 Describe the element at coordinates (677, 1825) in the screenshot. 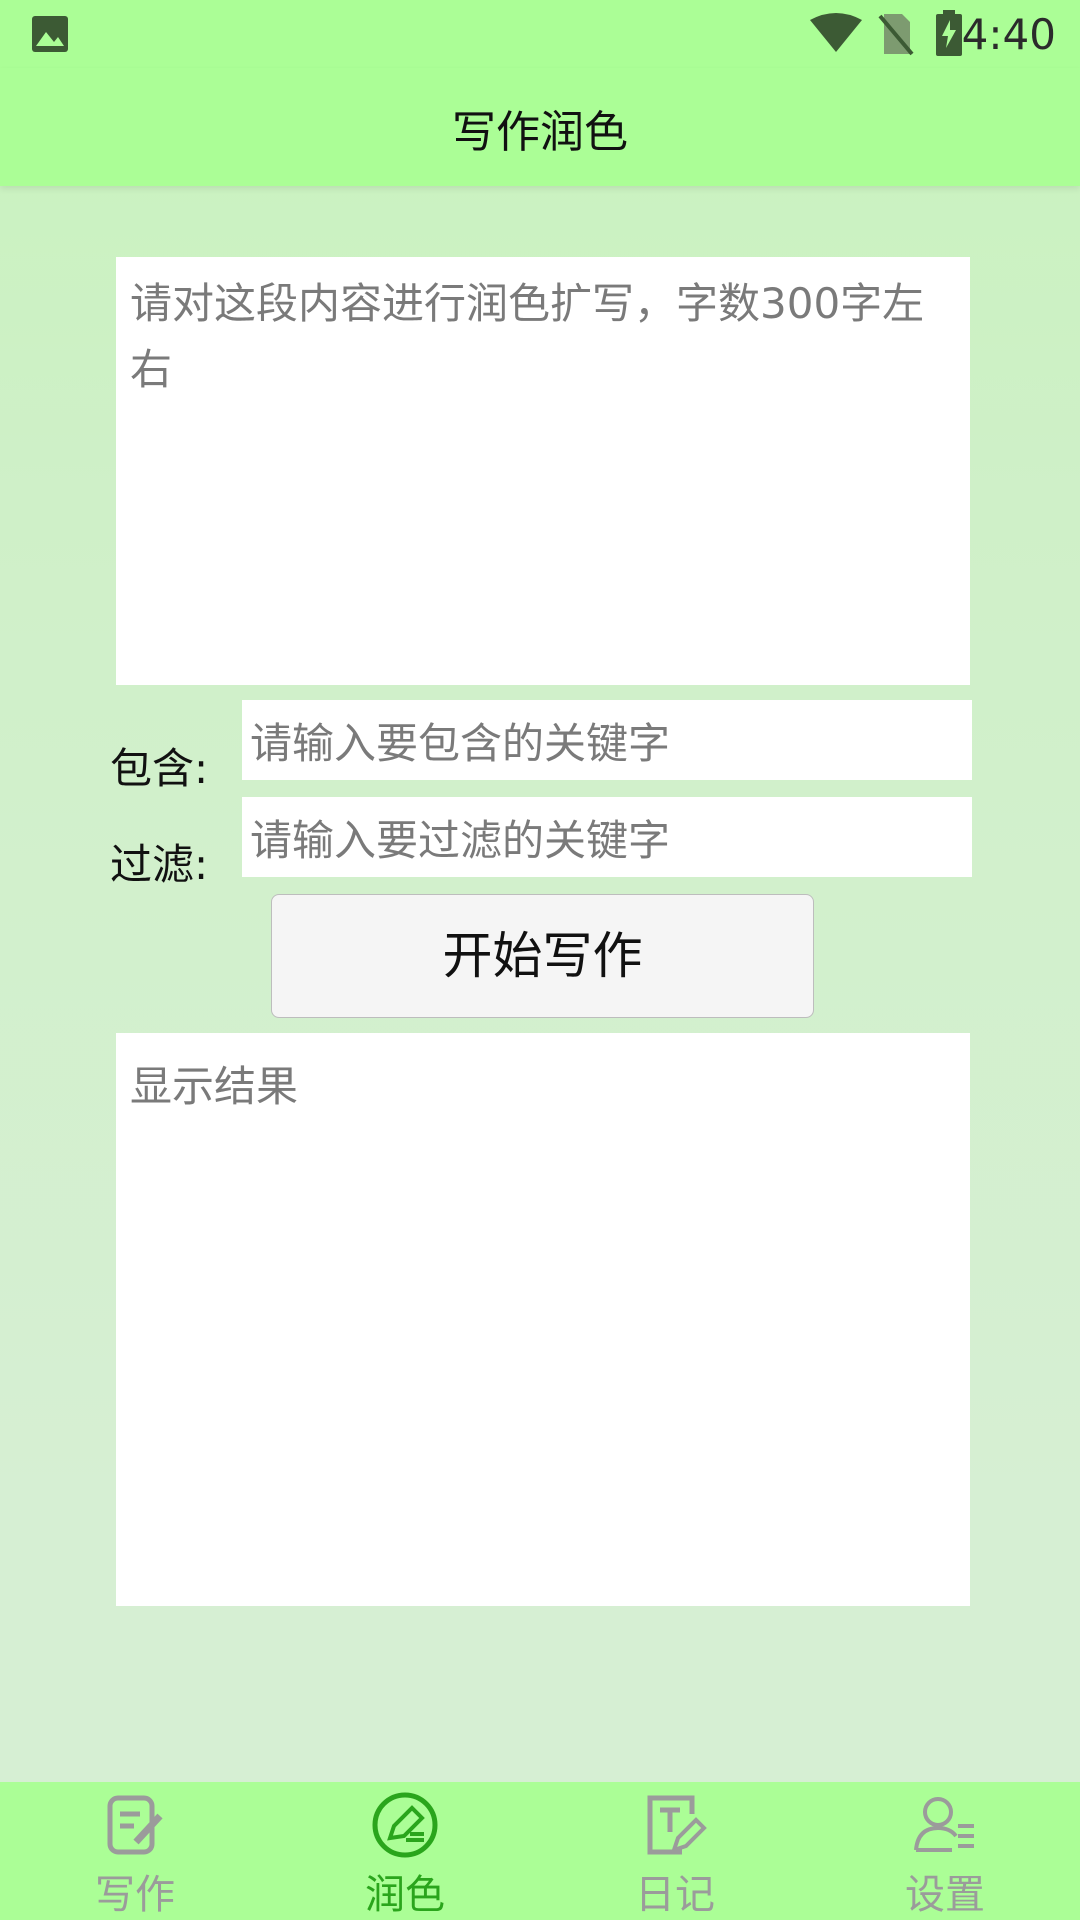

I see `diary-edit-icon` at that location.